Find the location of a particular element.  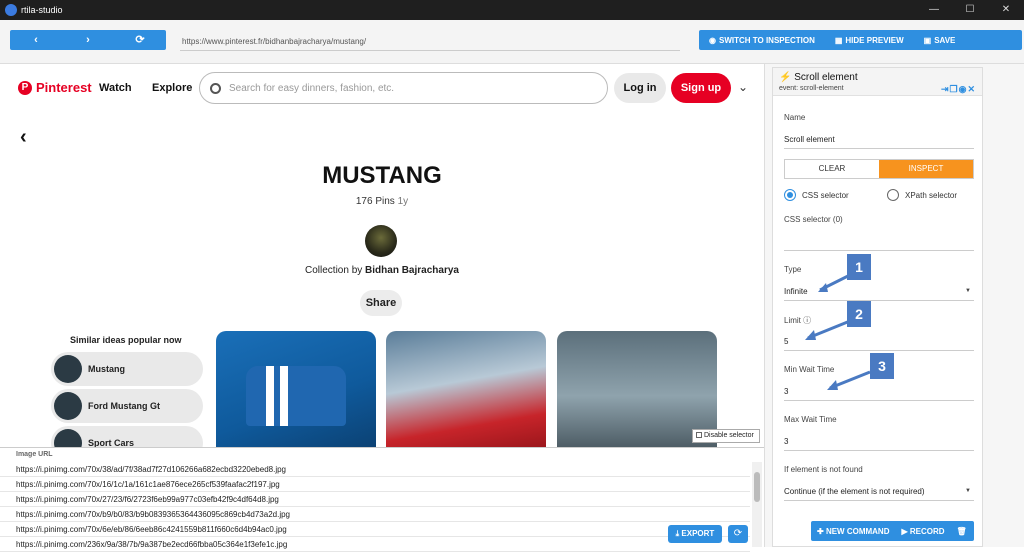

annotation-badge-1: 1 is located at coordinates (859, 267).